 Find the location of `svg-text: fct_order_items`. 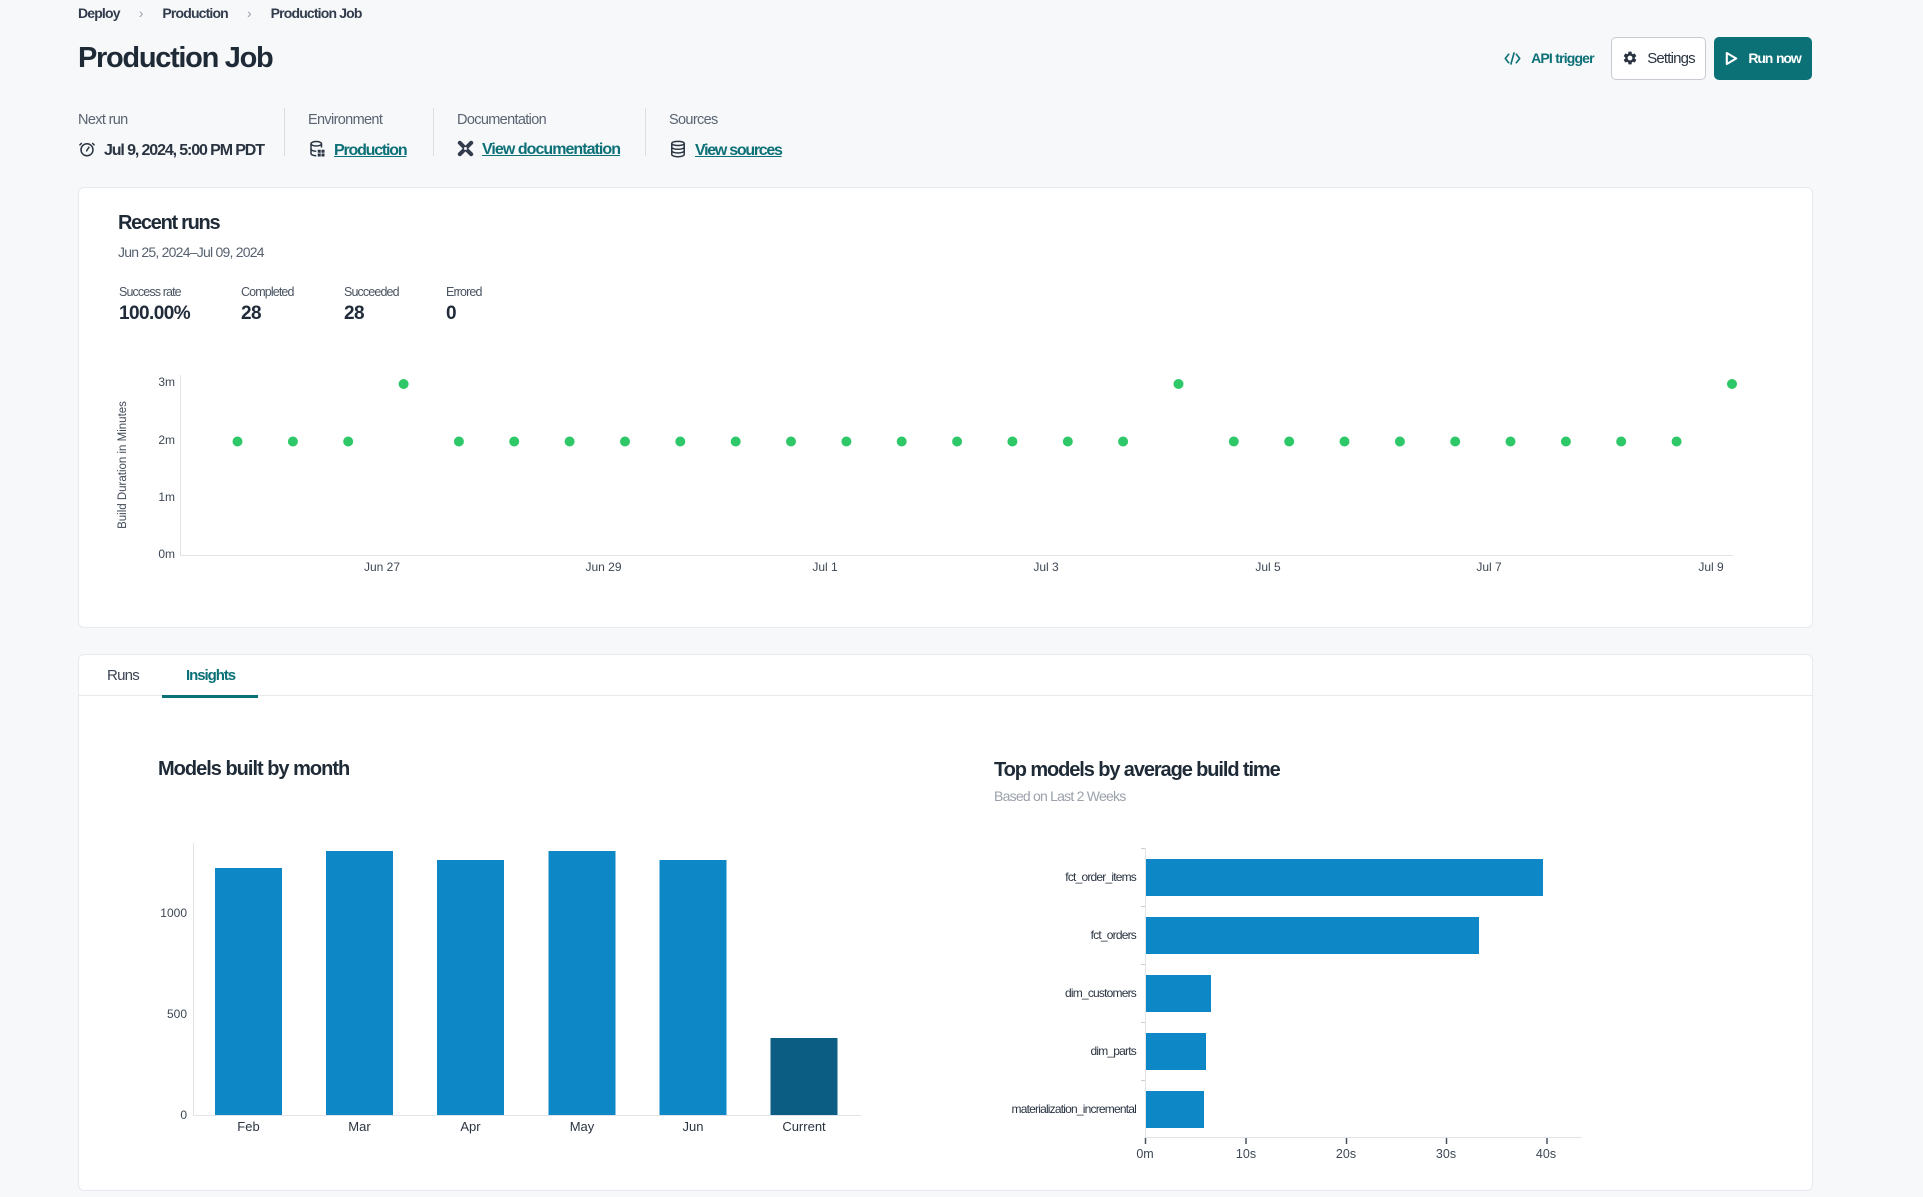

svg-text: fct_order_items is located at coordinates (1100, 877).